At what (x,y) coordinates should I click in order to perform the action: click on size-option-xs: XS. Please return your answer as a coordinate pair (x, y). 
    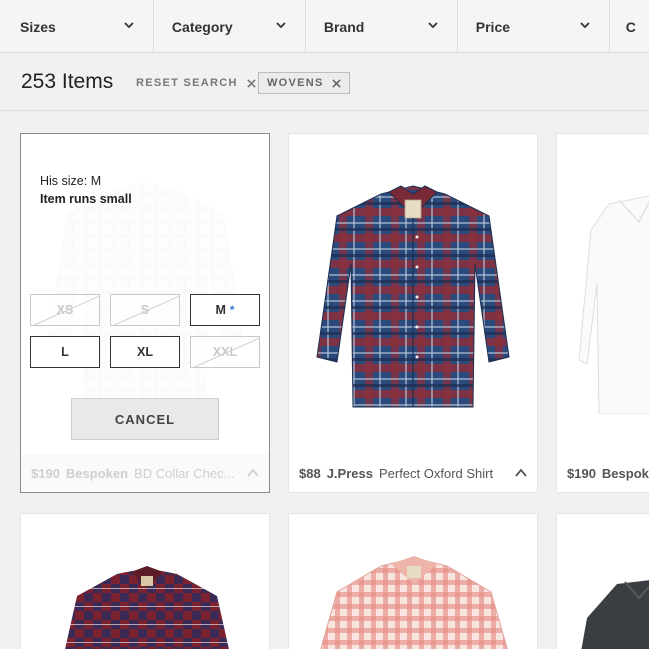
    Looking at the image, I should click on (65, 310).